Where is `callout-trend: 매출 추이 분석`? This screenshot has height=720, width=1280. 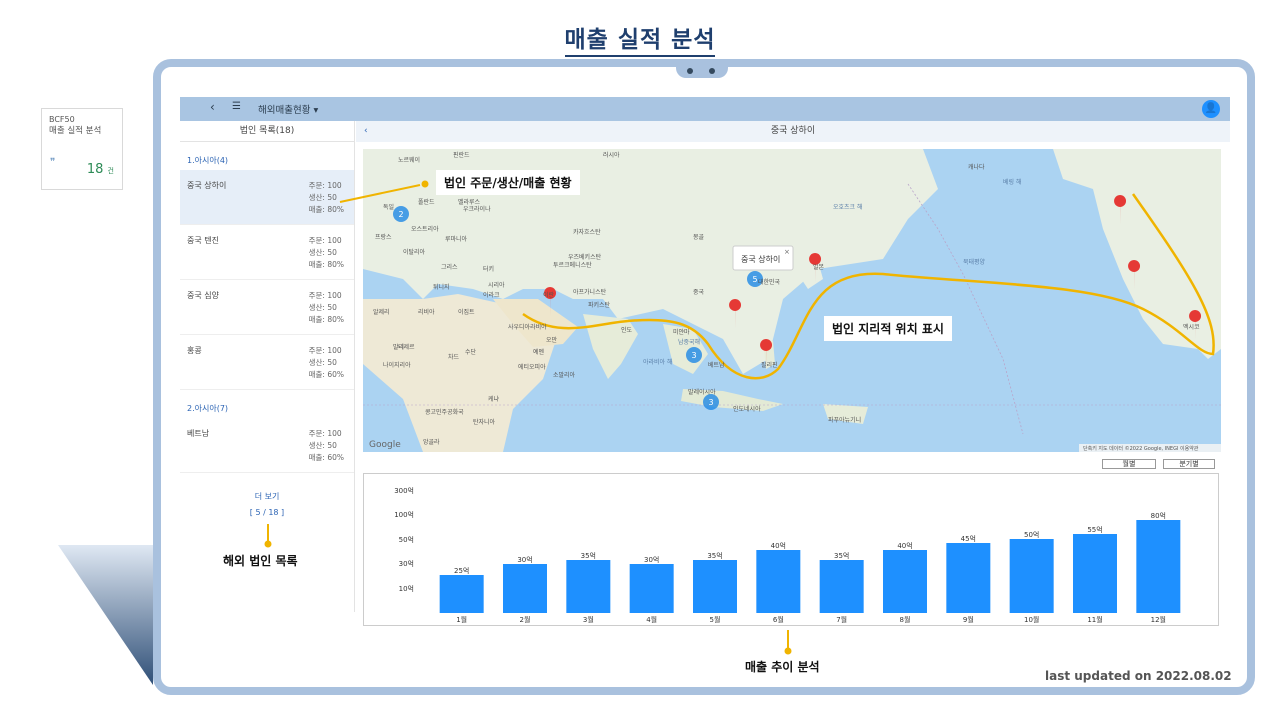
callout-trend: 매출 추이 분석 is located at coordinates (782, 667).